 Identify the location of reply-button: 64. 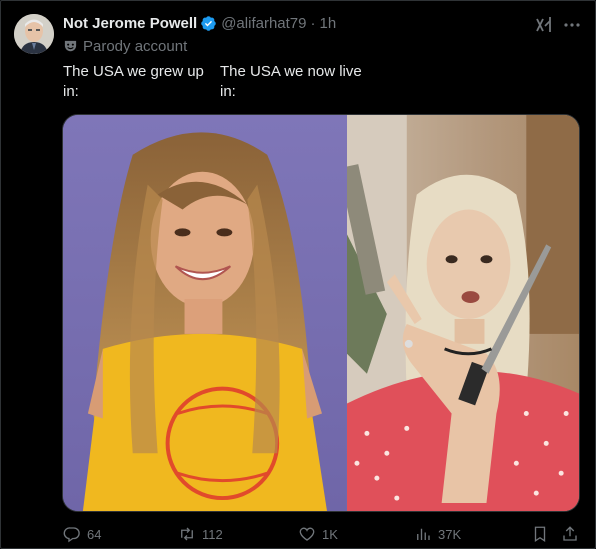
(82, 534).